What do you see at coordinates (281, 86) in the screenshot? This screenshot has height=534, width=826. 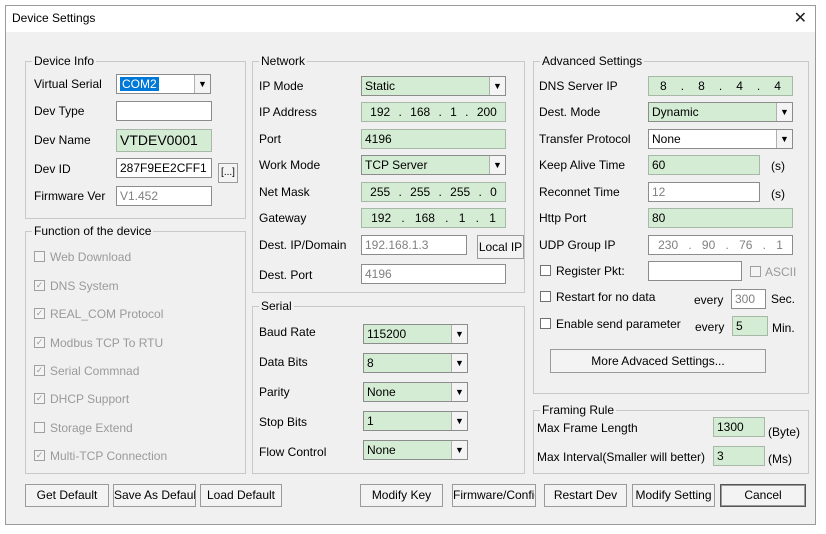 I see `ip-mode-label: IP Mode` at bounding box center [281, 86].